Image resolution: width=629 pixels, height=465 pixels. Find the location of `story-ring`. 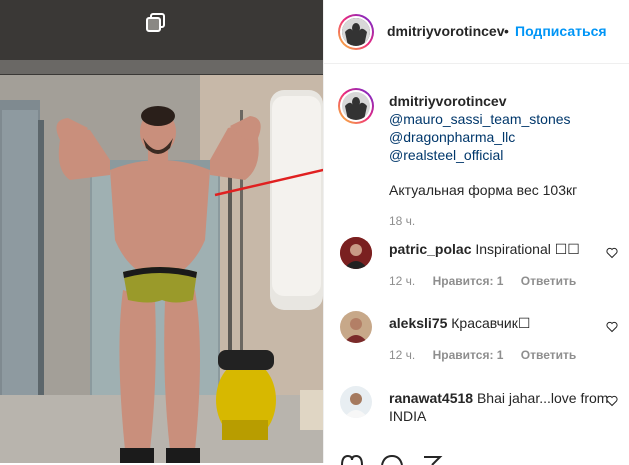

story-ring is located at coordinates (356, 32).